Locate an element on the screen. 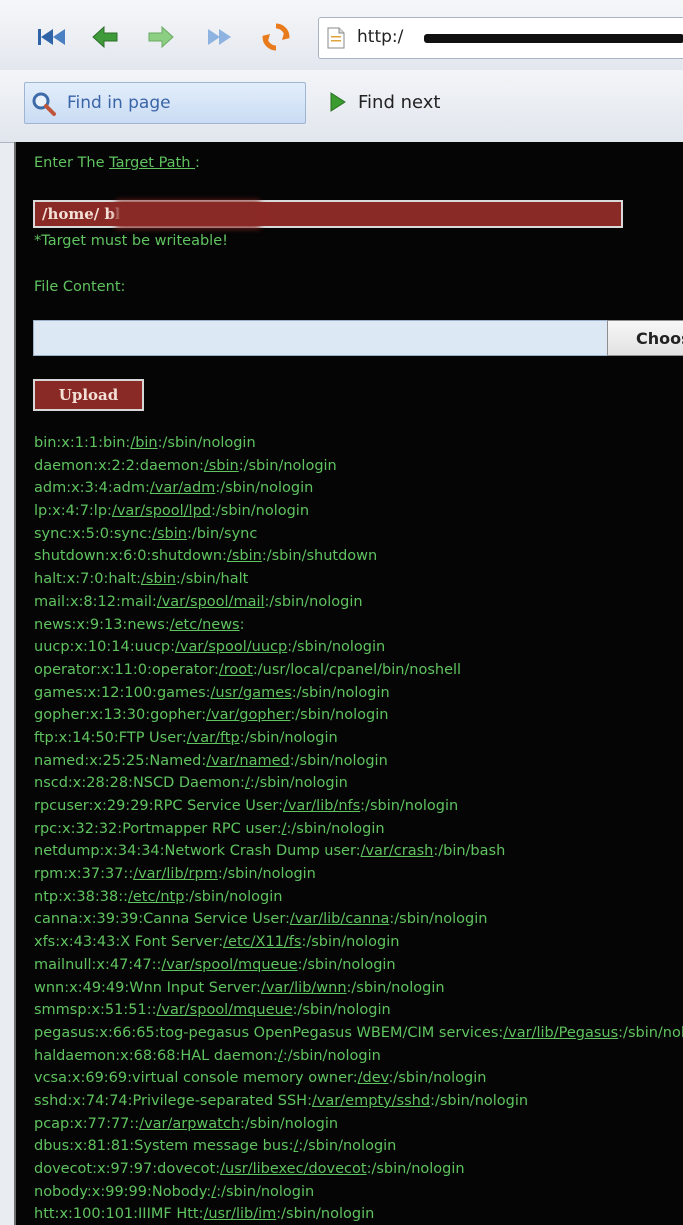 The width and height of the screenshot is (683, 1225). address-bar: http:/ is located at coordinates (500, 38).